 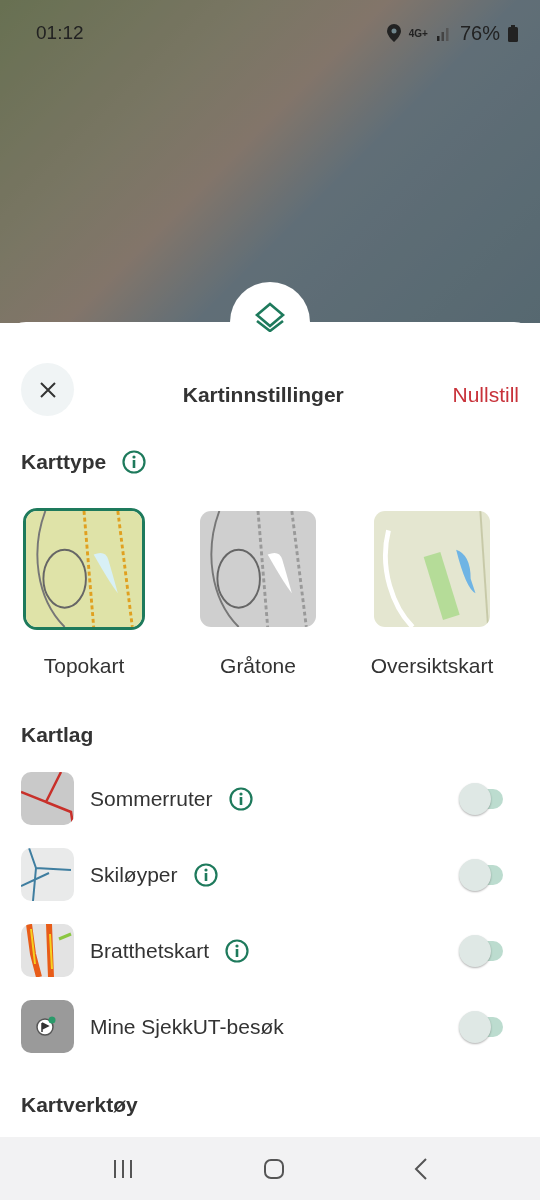 What do you see at coordinates (84, 568) in the screenshot?
I see `map-thumbnail` at bounding box center [84, 568].